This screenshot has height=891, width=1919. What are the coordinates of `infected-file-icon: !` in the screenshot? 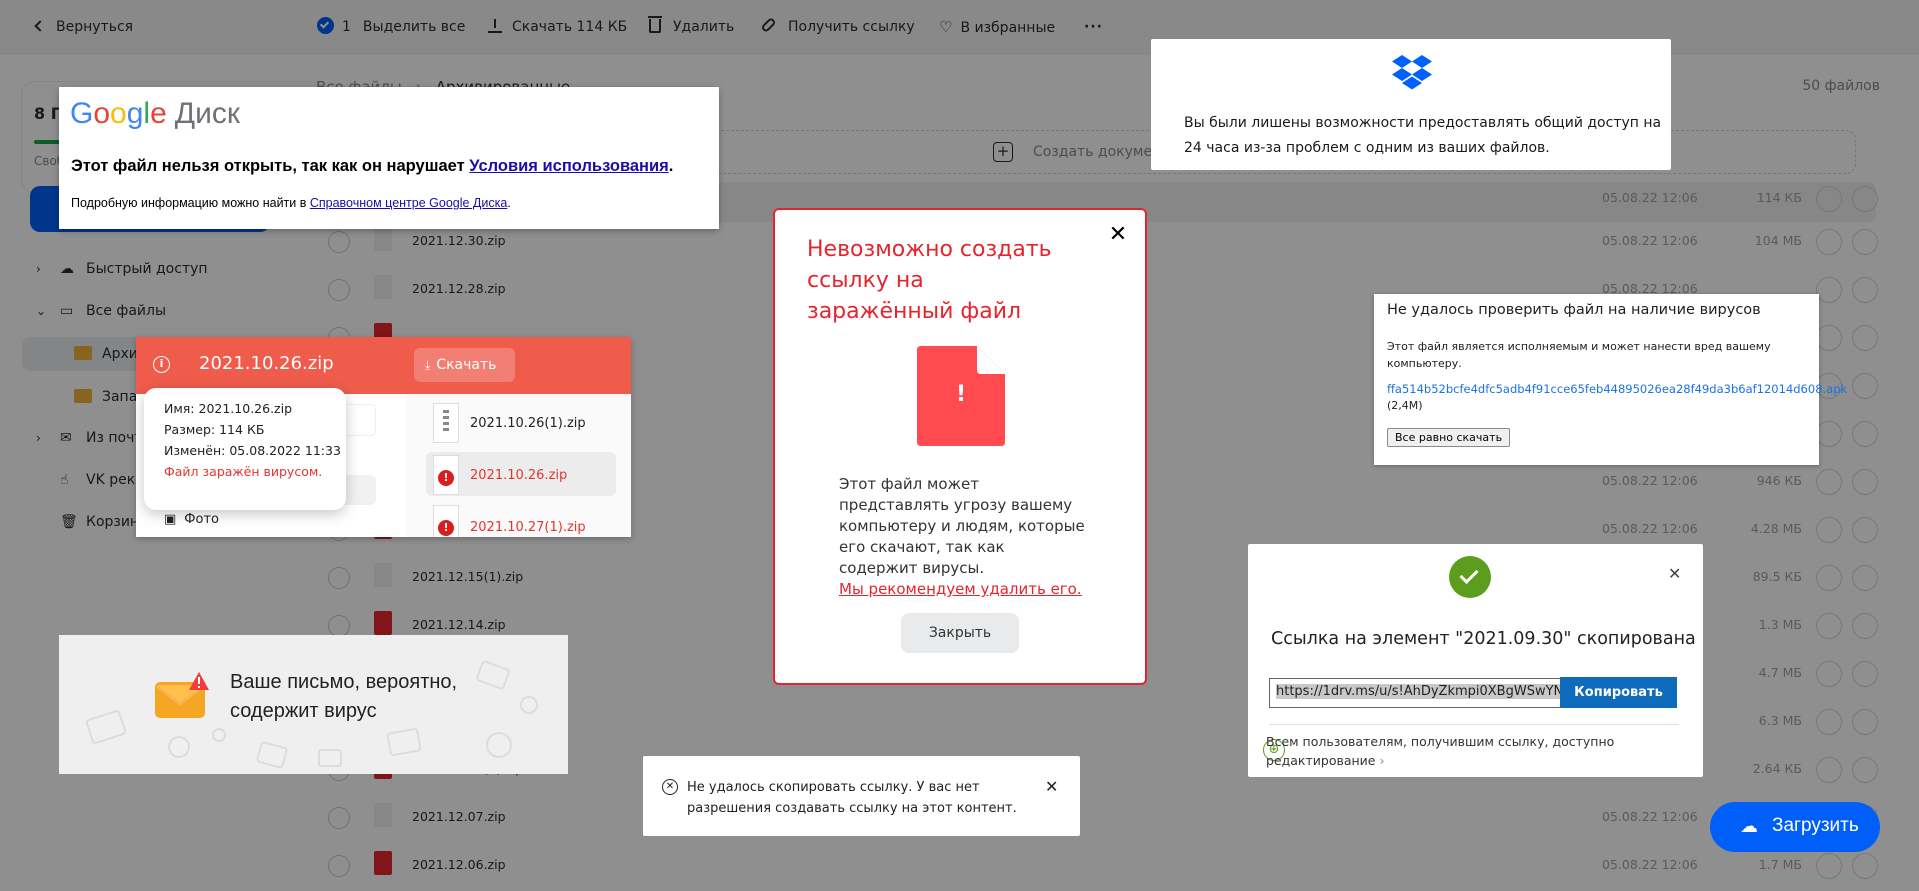 It's located at (961, 396).